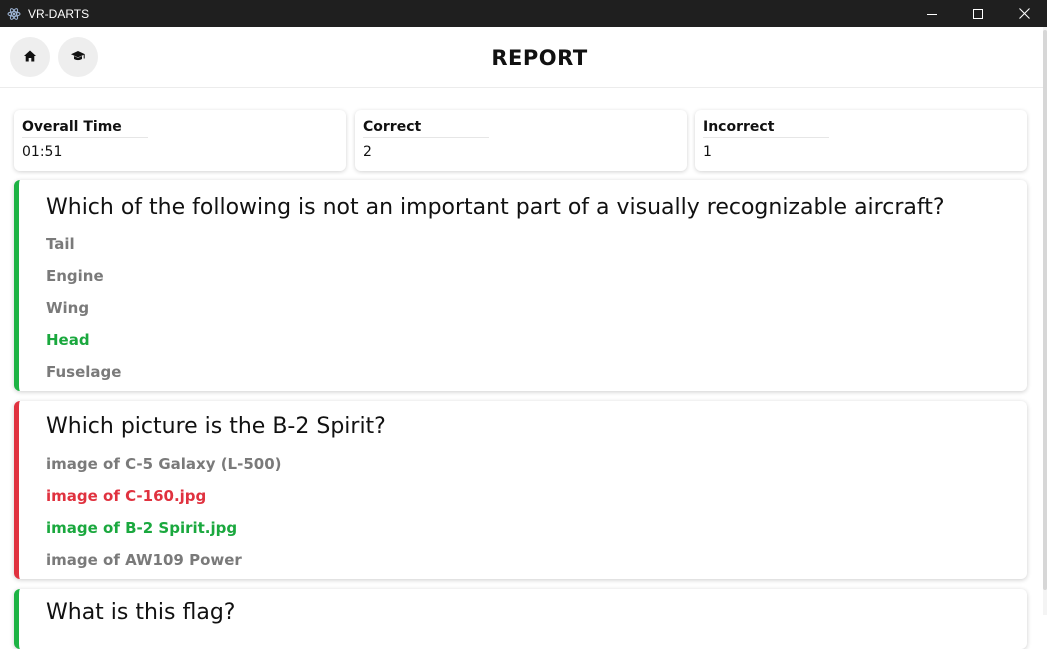 The height and width of the screenshot is (649, 1047). What do you see at coordinates (75, 276) in the screenshot?
I see `answer-option: Engine` at bounding box center [75, 276].